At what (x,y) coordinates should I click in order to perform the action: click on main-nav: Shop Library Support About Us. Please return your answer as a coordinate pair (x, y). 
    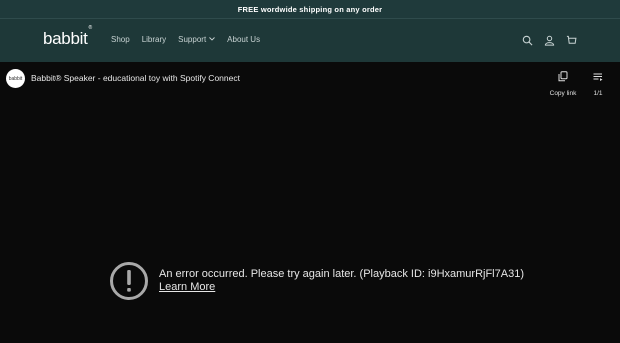
    Looking at the image, I should click on (191, 39).